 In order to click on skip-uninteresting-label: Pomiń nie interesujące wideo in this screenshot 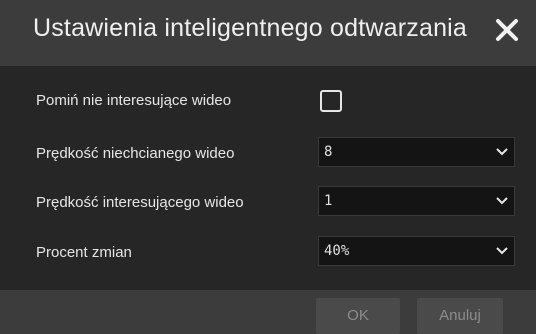, I will do `click(134, 100)`.